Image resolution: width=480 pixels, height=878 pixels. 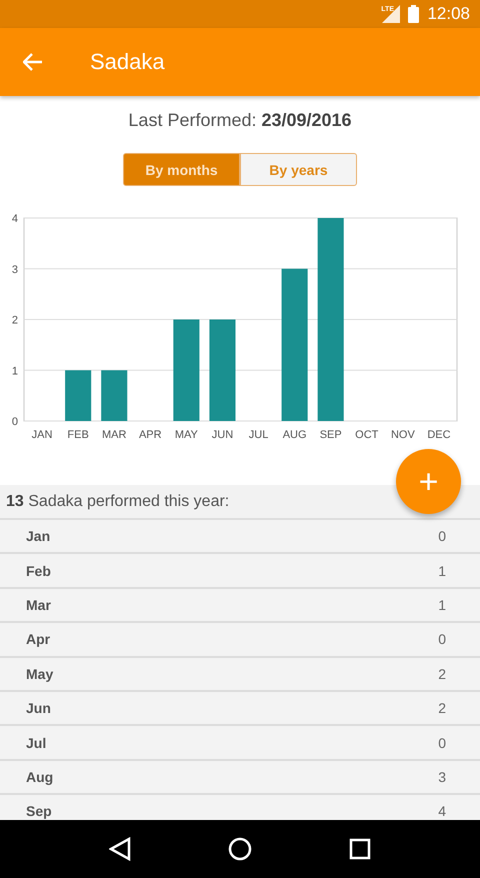 I want to click on segment-tab: By years, so click(x=298, y=169).